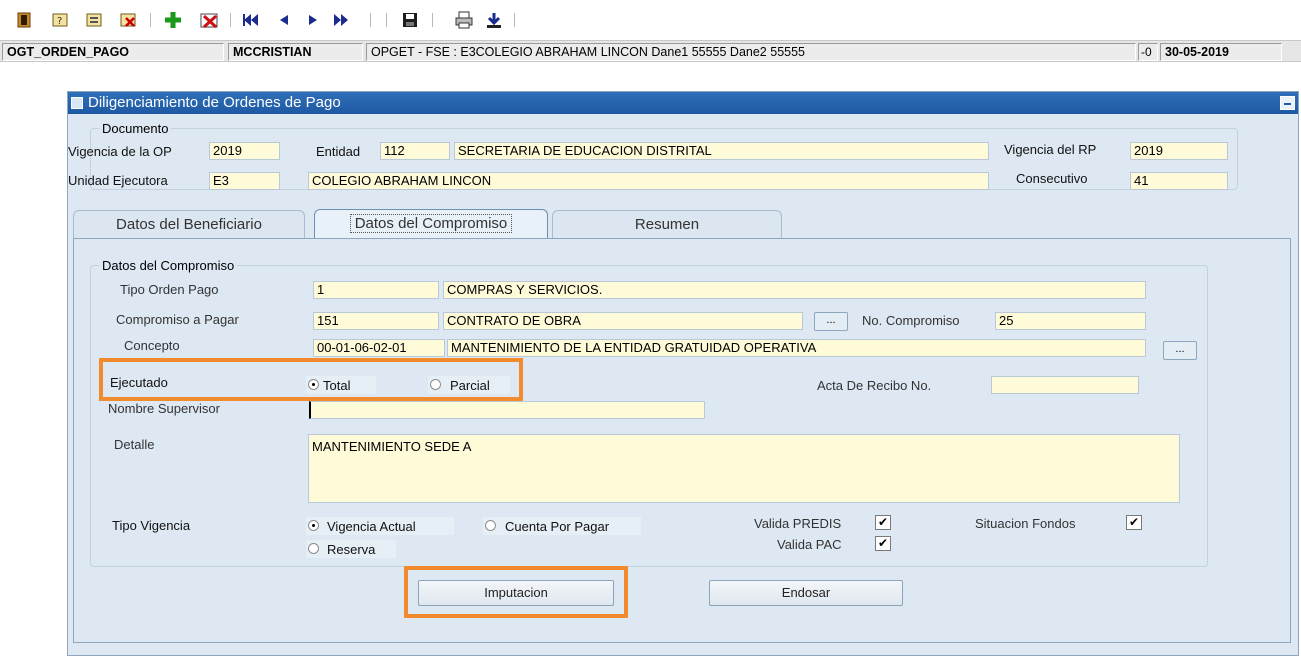 The height and width of the screenshot is (660, 1301). Describe the element at coordinates (134, 444) in the screenshot. I see `detalle-label: Detalle` at that location.